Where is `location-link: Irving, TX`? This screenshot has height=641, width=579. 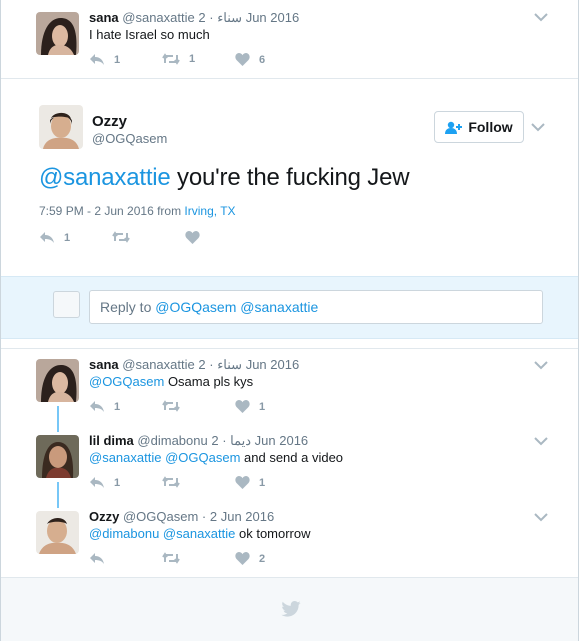 location-link: Irving, TX is located at coordinates (209, 211).